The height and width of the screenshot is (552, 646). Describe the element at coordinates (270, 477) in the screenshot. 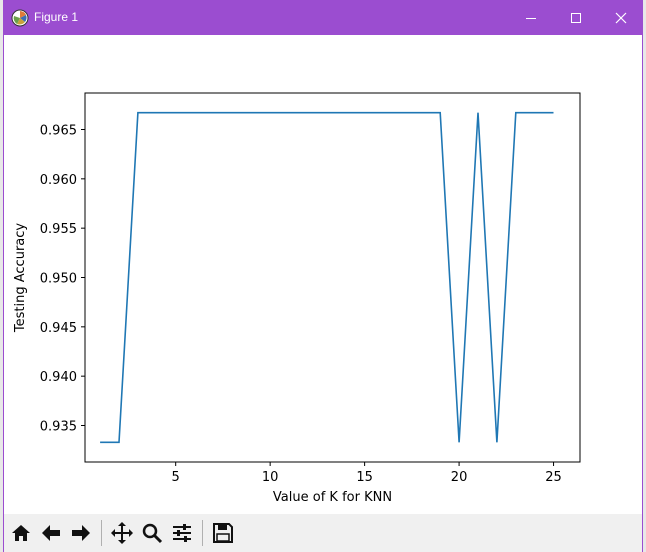

I see `x-tick-label: 10` at that location.